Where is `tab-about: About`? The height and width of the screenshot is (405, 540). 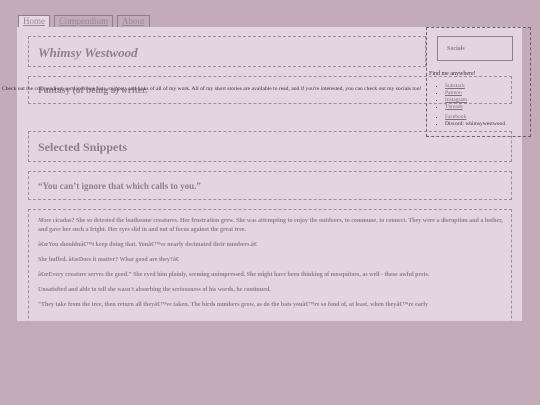
tab-about: About is located at coordinates (133, 21).